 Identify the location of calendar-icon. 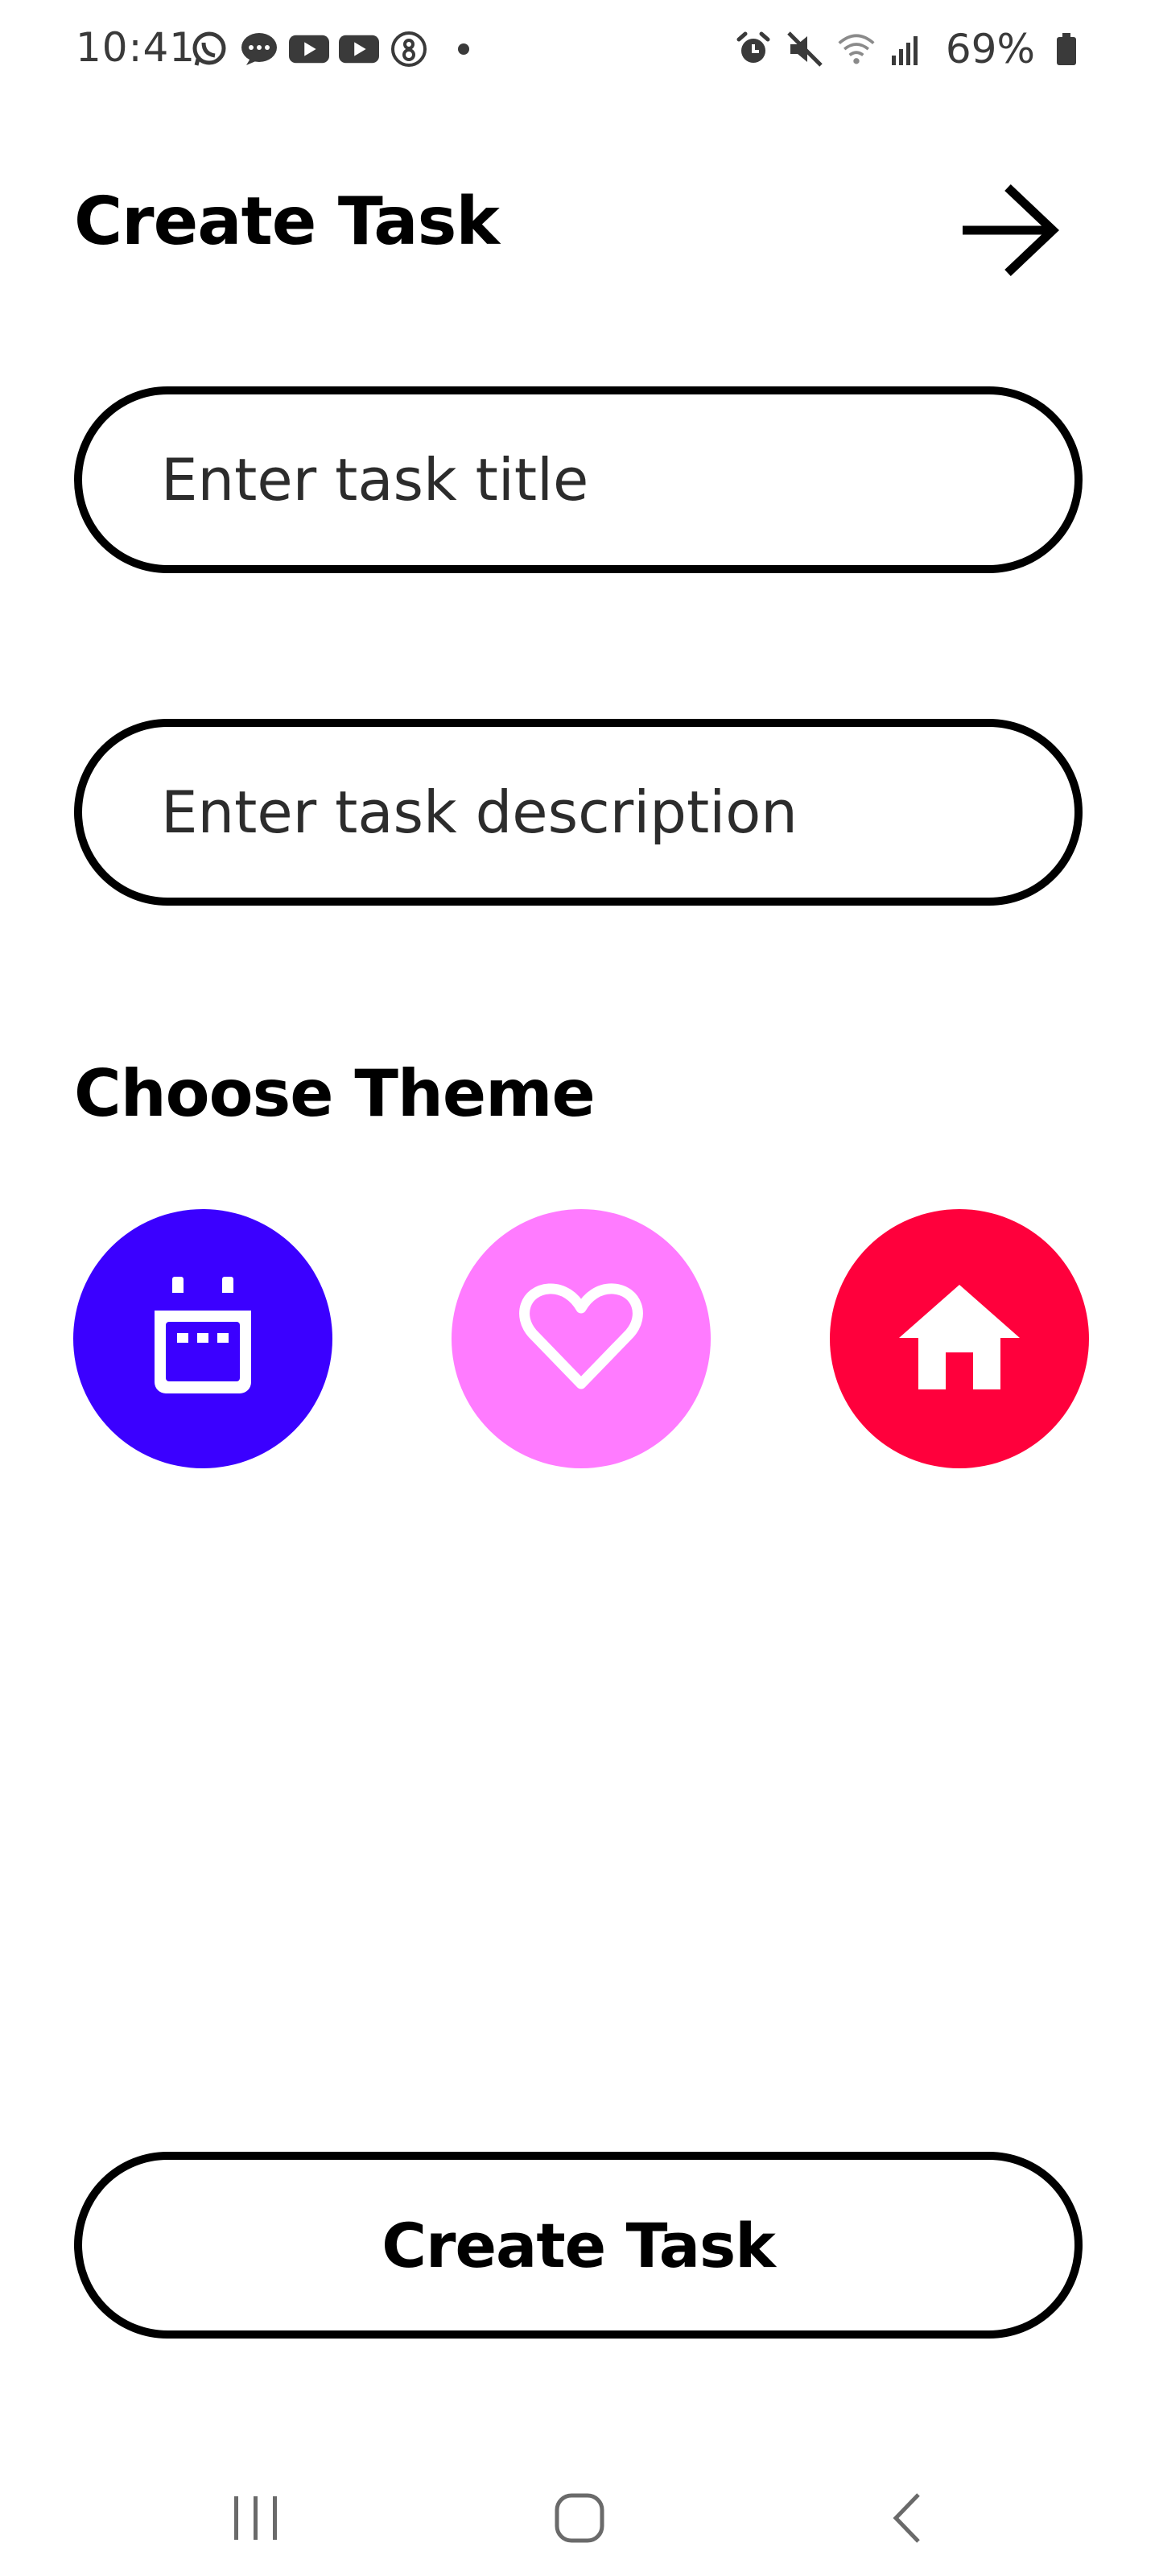
(202, 1339).